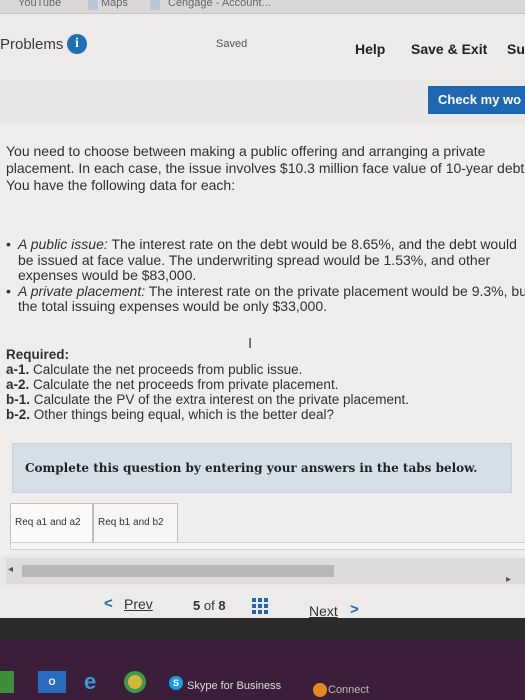 The width and height of the screenshot is (525, 700). I want to click on tab-panel, so click(267, 546).